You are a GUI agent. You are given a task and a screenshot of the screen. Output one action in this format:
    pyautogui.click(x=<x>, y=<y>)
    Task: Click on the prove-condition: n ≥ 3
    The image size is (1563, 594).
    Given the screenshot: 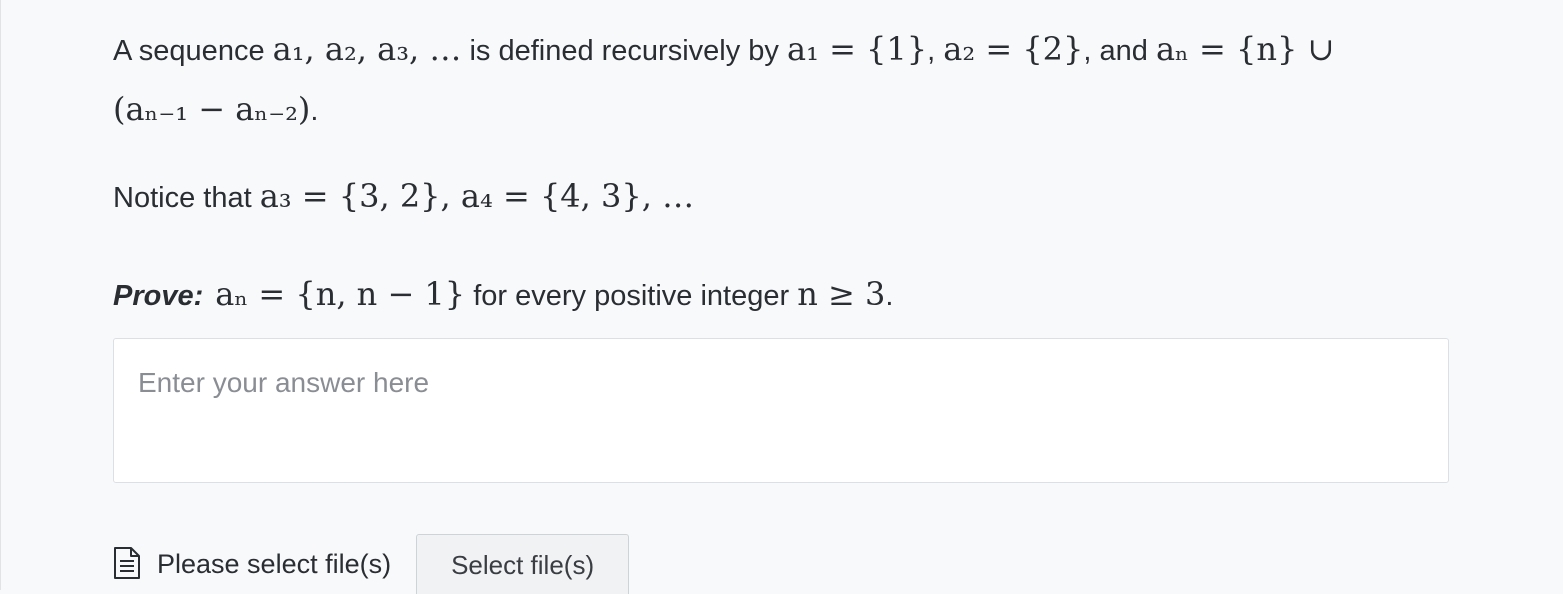 What is the action you would take?
    pyautogui.click(x=841, y=294)
    